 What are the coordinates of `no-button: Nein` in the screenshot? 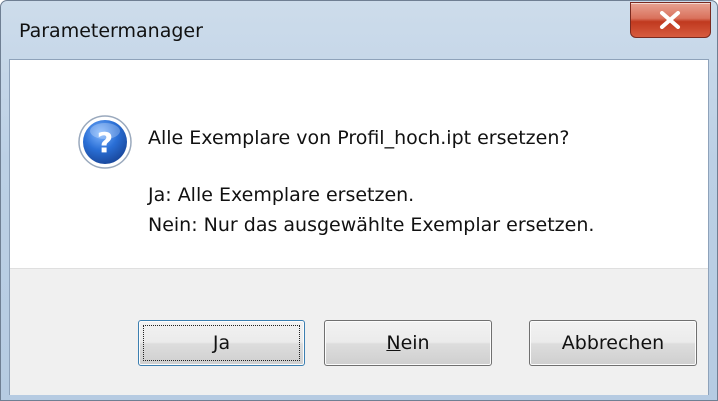 It's located at (408, 343).